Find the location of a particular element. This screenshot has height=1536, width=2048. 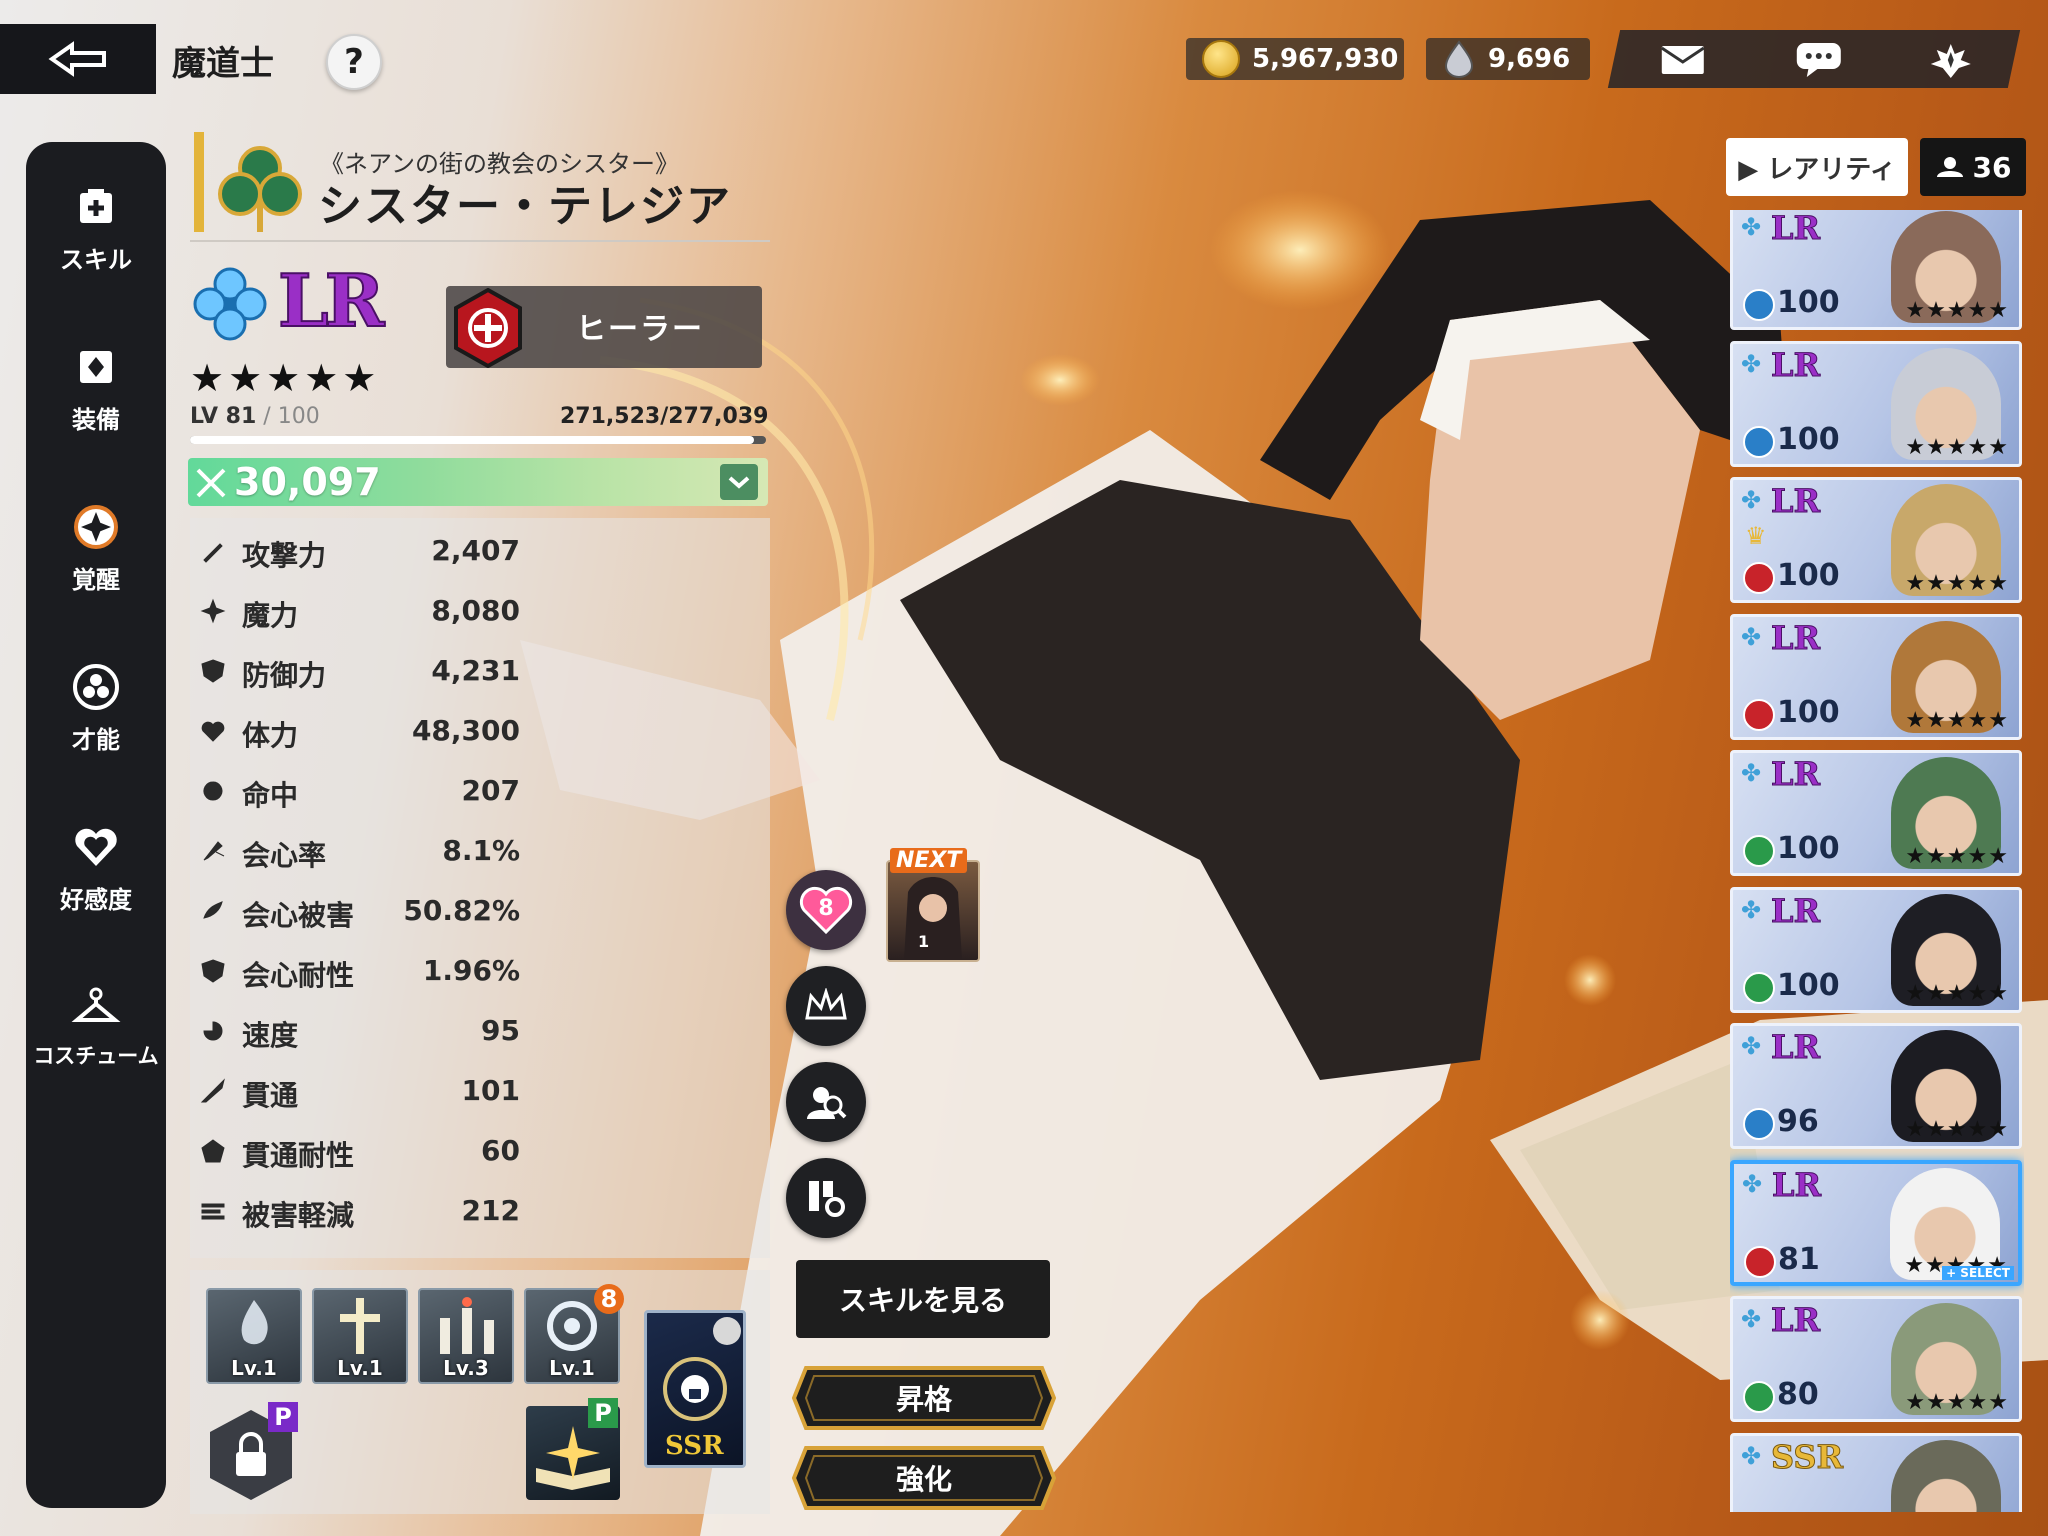

stat-row: 攻撃力 2,407 is located at coordinates (360, 552).